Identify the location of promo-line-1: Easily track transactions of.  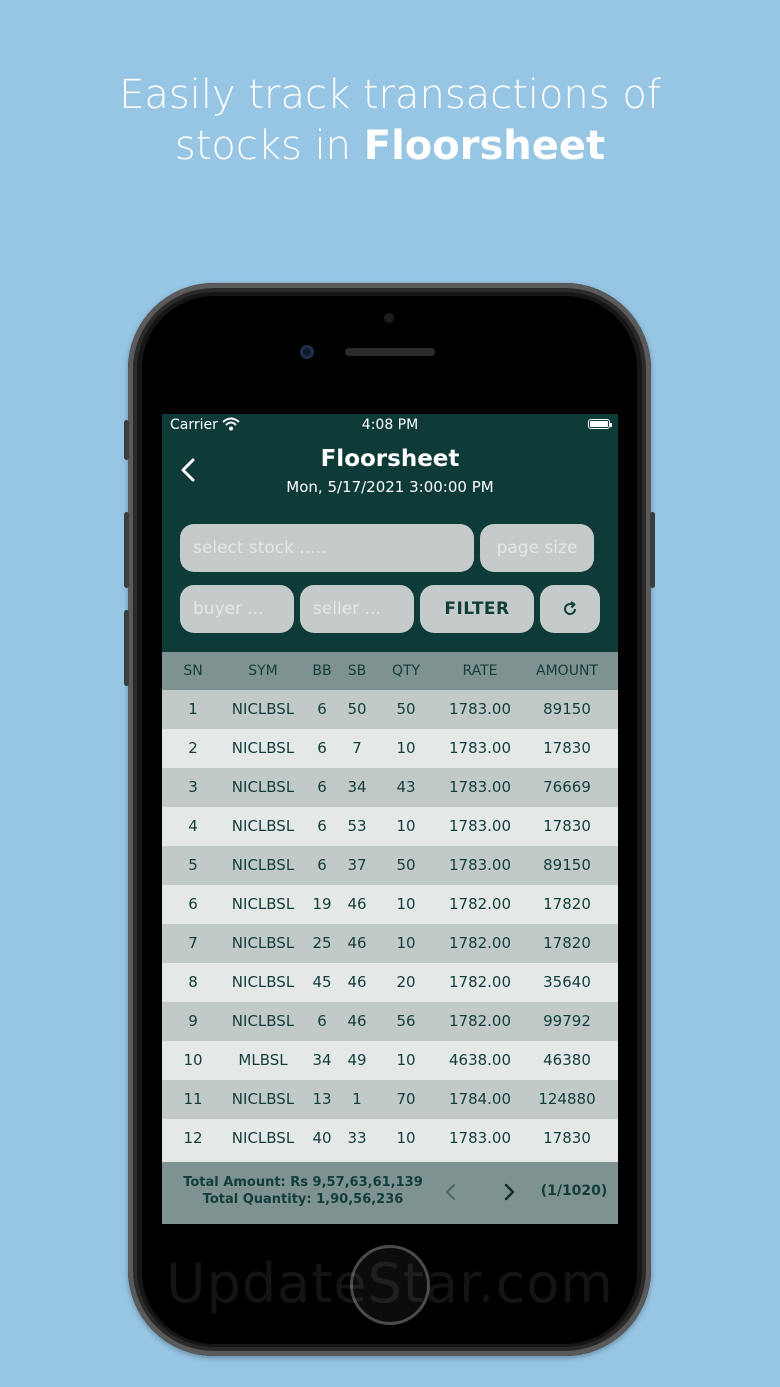
(390, 95).